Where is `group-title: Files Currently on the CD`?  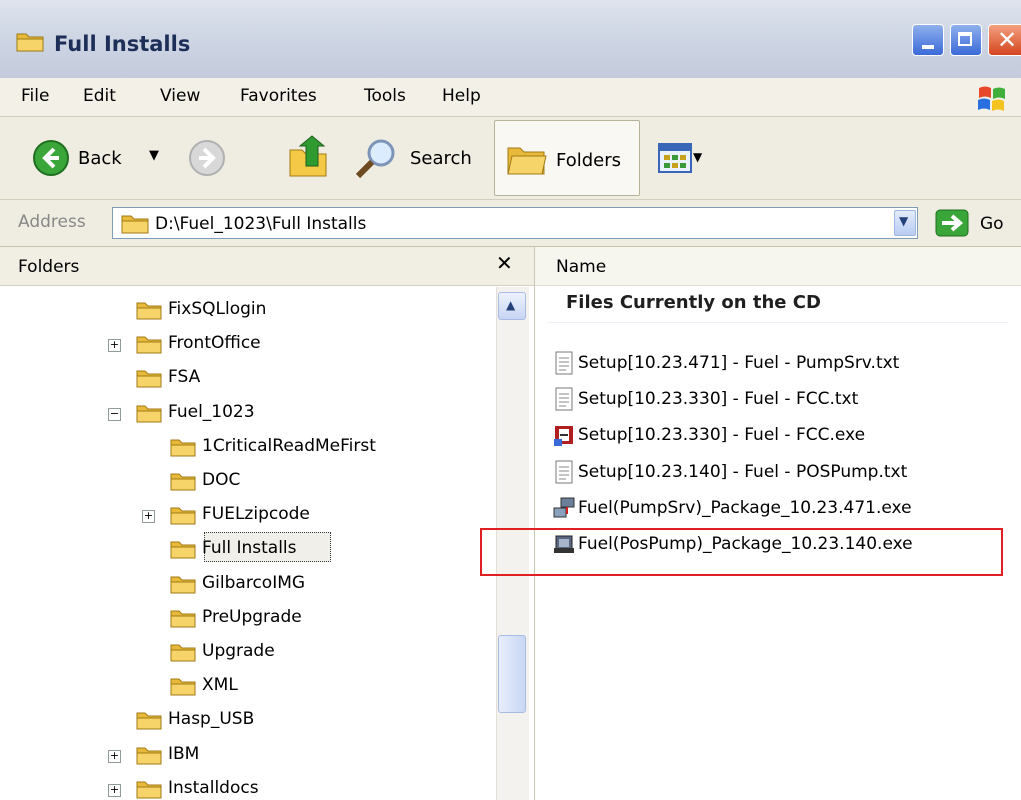 group-title: Files Currently on the CD is located at coordinates (693, 302).